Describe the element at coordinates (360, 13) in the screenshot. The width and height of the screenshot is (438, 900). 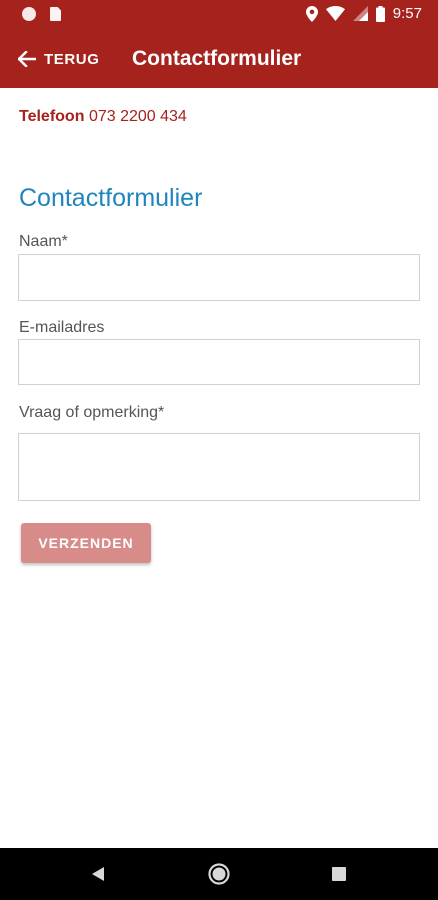
I see `signal-icon` at that location.